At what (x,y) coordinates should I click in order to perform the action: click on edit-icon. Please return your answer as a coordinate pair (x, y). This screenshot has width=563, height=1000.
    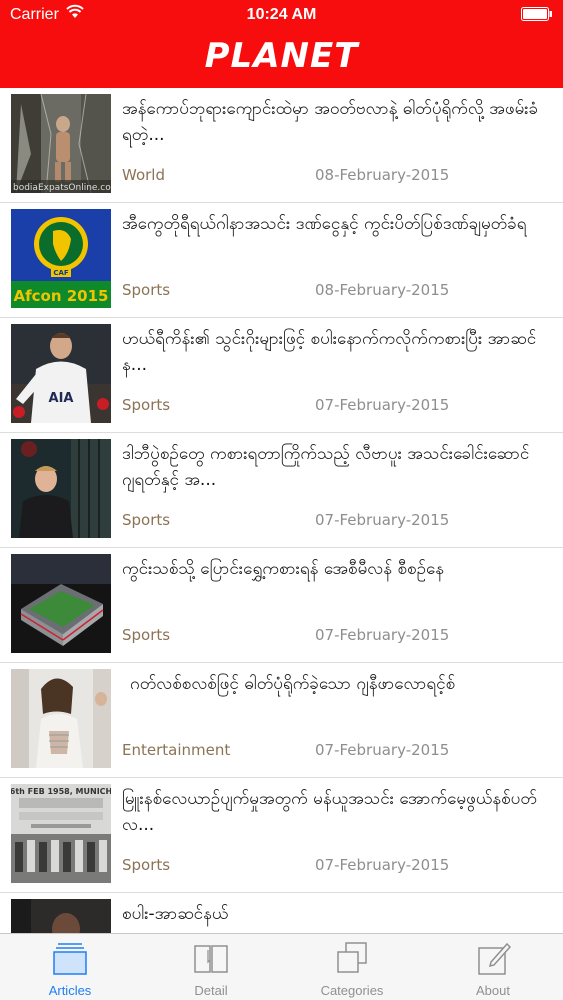
    Looking at the image, I should click on (495, 958).